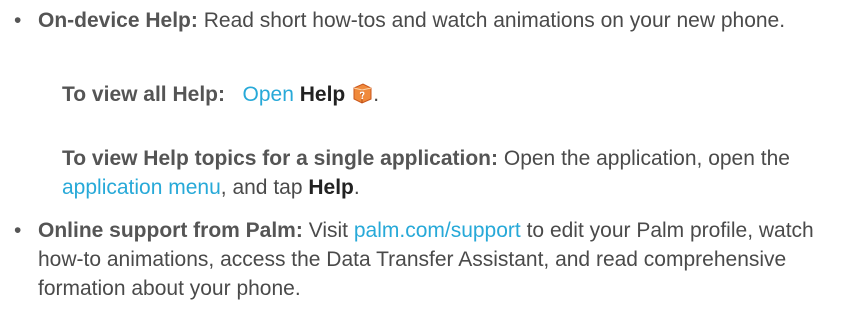 The height and width of the screenshot is (329, 850). Describe the element at coordinates (143, 94) in the screenshot. I see `view-all-help-label: To view all Help:` at that location.